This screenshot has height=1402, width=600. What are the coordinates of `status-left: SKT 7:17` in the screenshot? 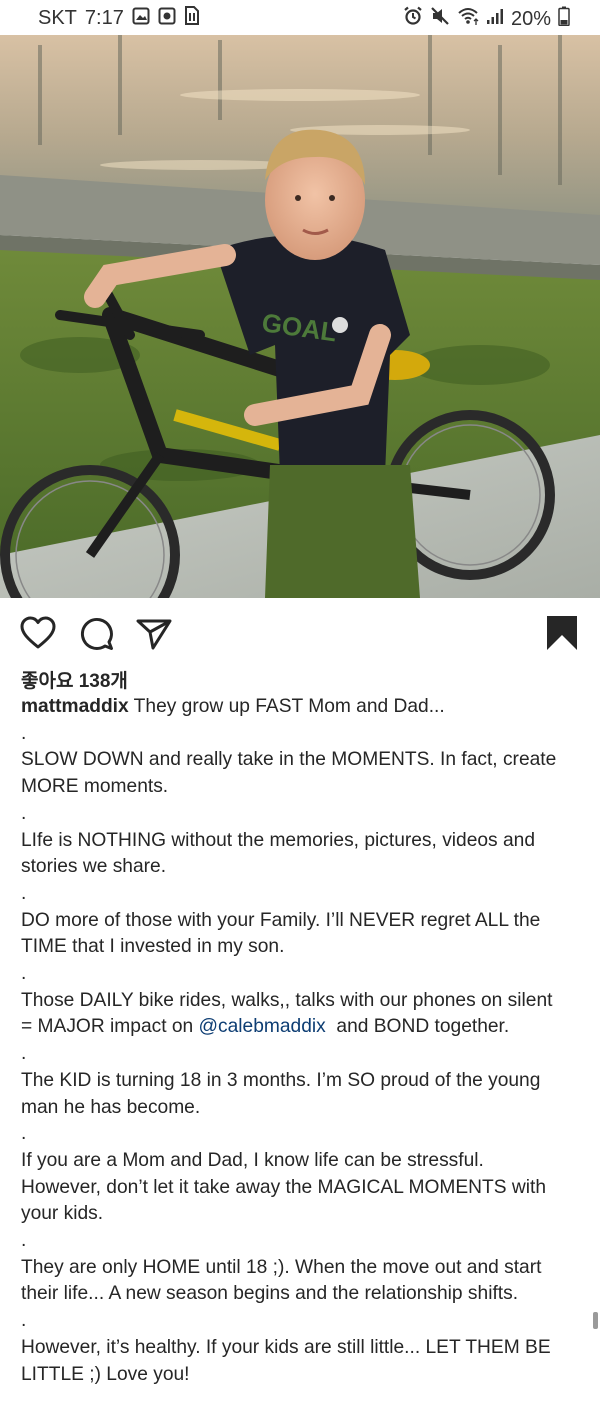 It's located at (119, 18).